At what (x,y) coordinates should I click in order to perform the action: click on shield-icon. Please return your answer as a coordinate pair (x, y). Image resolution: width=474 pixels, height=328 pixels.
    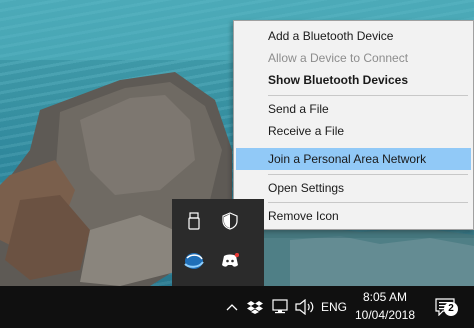
    Looking at the image, I should click on (230, 221).